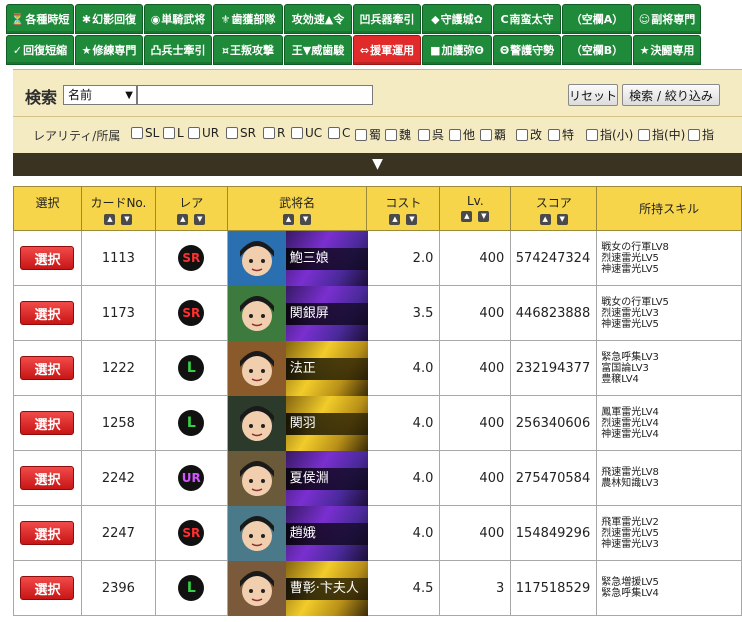 Image resolution: width=742 pixels, height=622 pixels. I want to click on r2-tab-4: ¤ 王叛攻撃, so click(248, 50).